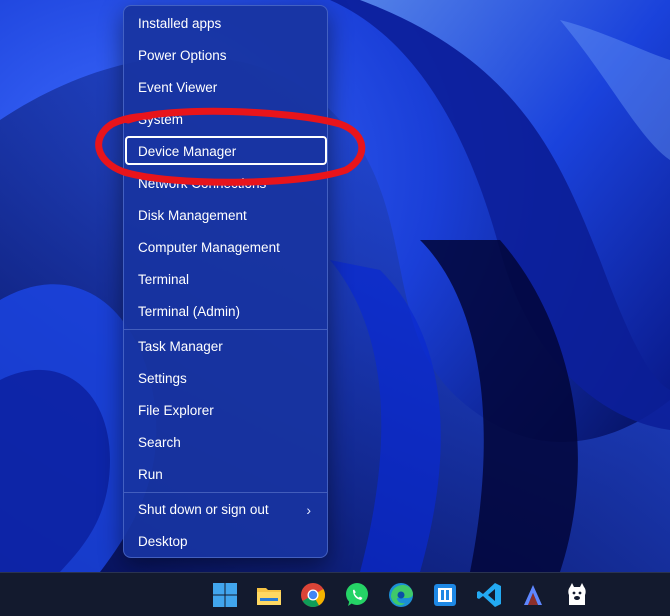  I want to click on menu-item-desktop: Desktop, so click(225, 542).